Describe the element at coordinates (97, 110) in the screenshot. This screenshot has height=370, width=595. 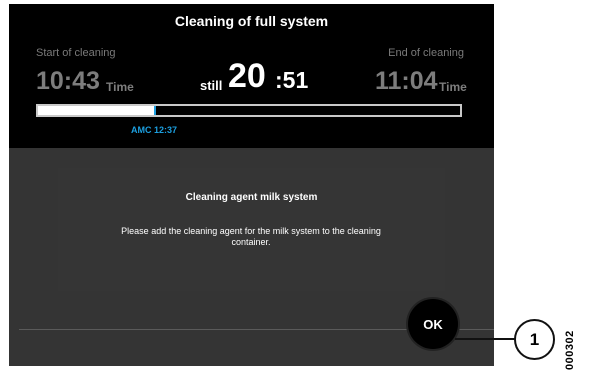
I see `progress-fill` at that location.